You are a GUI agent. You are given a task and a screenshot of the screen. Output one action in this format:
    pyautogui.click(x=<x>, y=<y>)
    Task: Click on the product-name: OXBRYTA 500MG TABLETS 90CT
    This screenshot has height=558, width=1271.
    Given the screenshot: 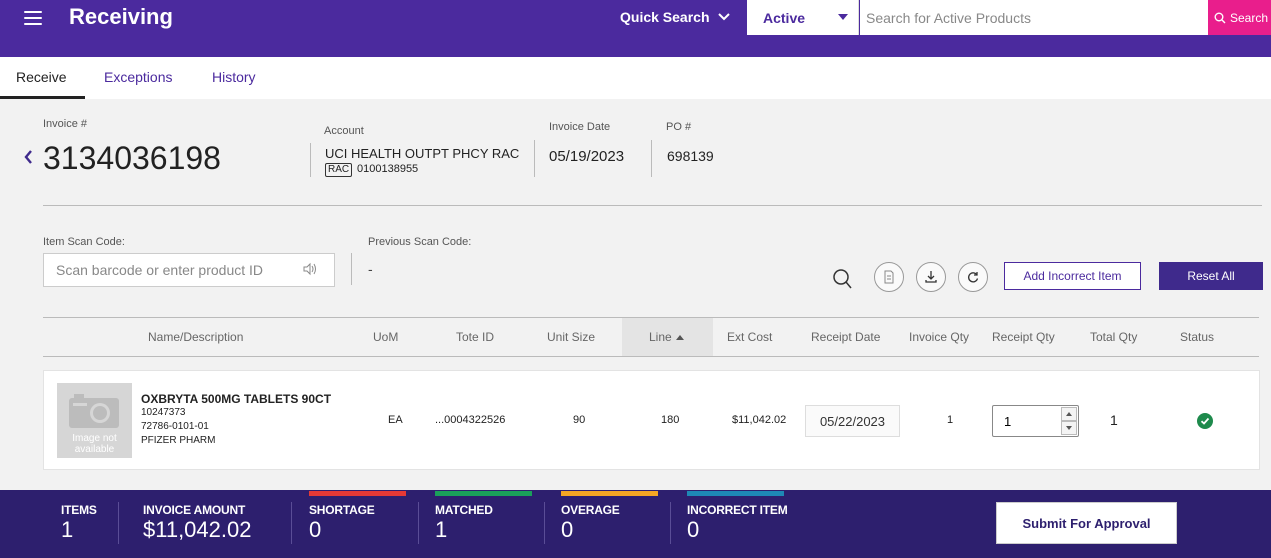 What is the action you would take?
    pyautogui.click(x=236, y=399)
    